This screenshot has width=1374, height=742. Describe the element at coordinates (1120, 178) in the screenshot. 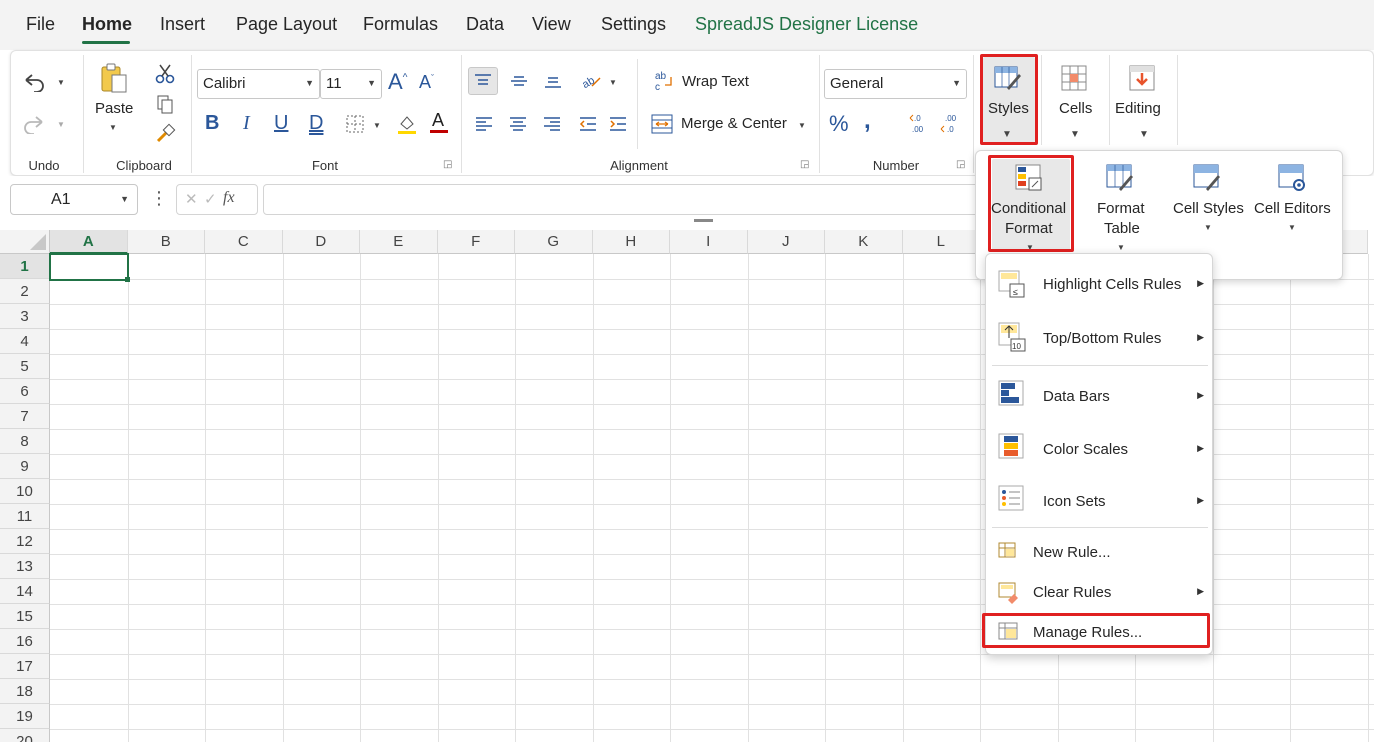

I see `format-table-icon` at that location.